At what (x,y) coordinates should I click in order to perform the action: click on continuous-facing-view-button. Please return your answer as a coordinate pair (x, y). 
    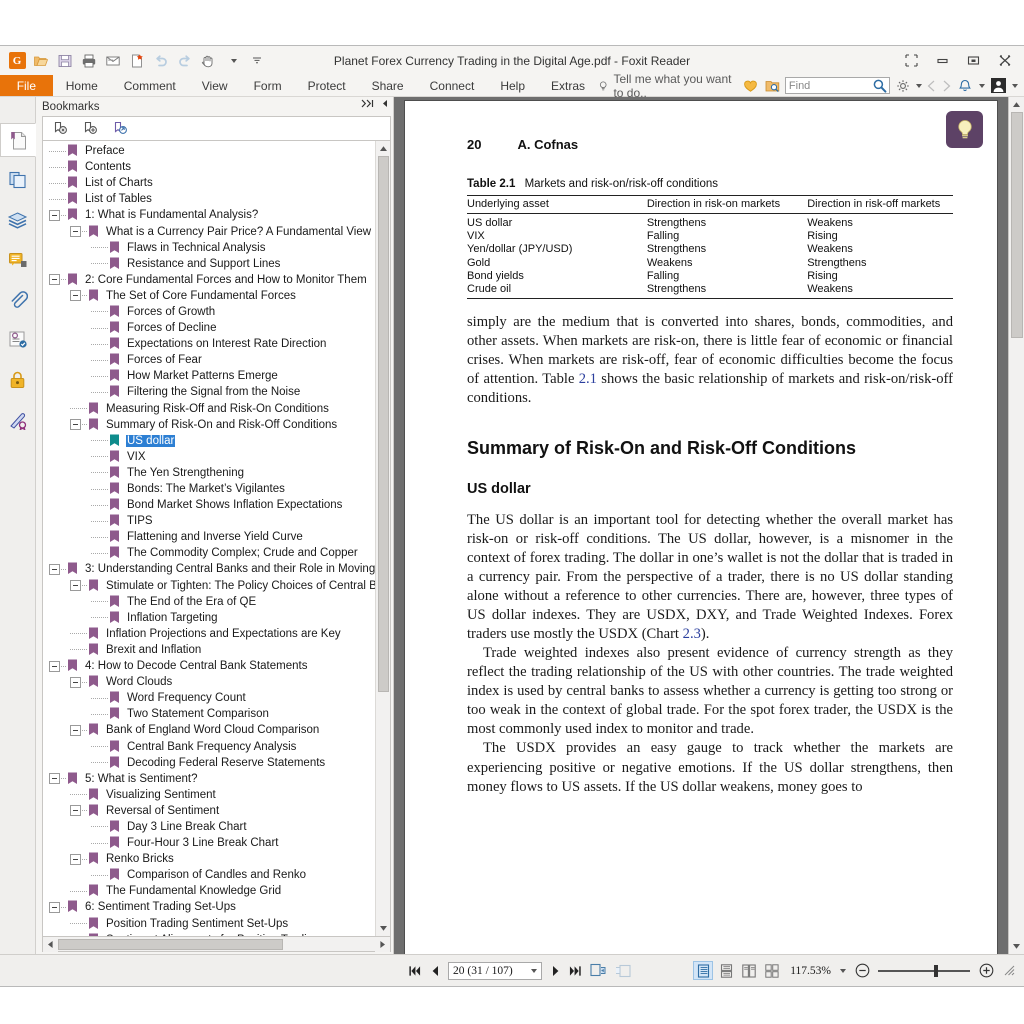
    Looking at the image, I should click on (772, 970).